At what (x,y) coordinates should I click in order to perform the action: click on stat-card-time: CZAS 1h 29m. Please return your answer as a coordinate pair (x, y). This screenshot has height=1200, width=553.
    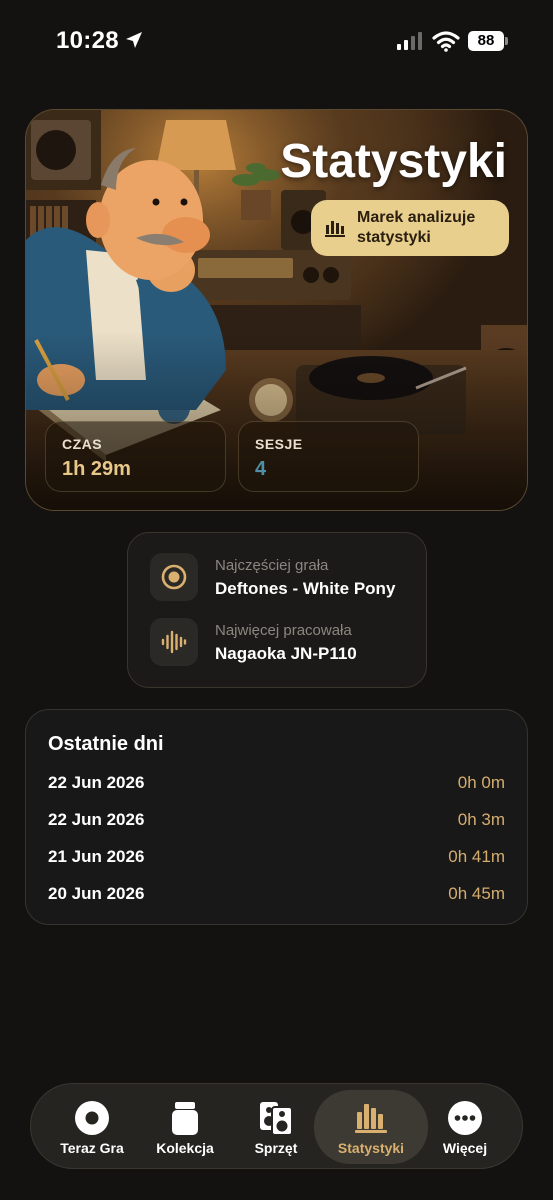
    Looking at the image, I should click on (135, 456).